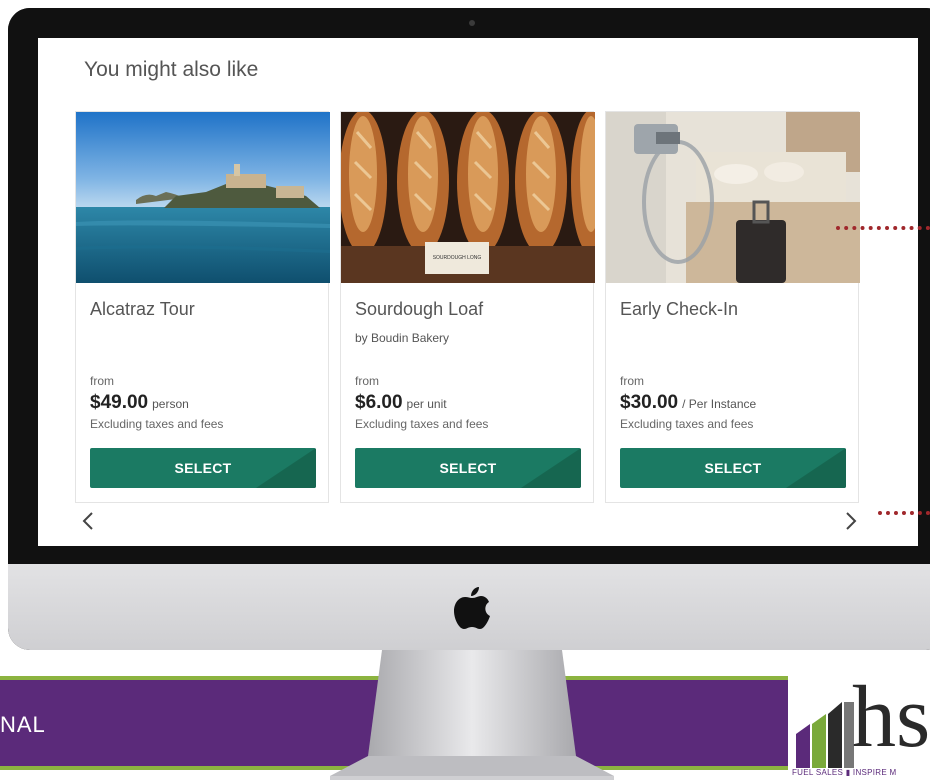 Image resolution: width=930 pixels, height=780 pixels. Describe the element at coordinates (142, 309) in the screenshot. I see `card-title: Alcatraz Tour` at that location.